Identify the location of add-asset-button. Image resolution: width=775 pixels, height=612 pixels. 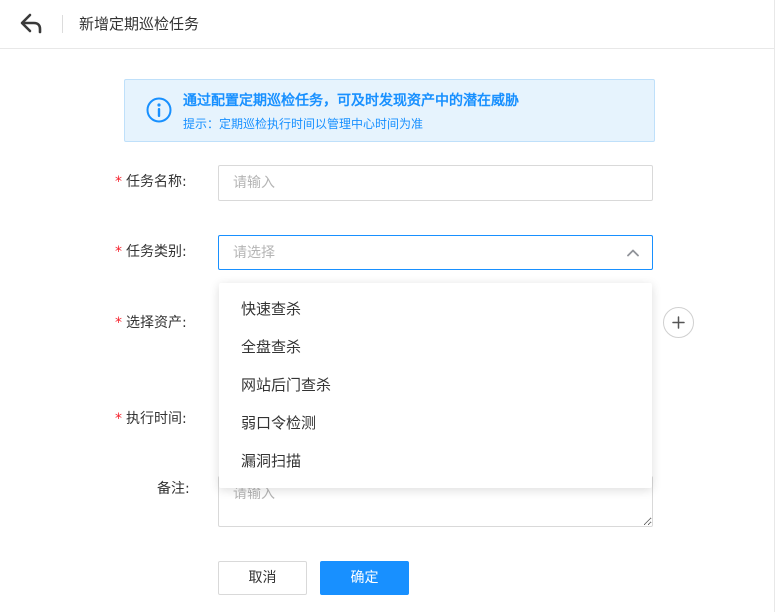
(678, 322).